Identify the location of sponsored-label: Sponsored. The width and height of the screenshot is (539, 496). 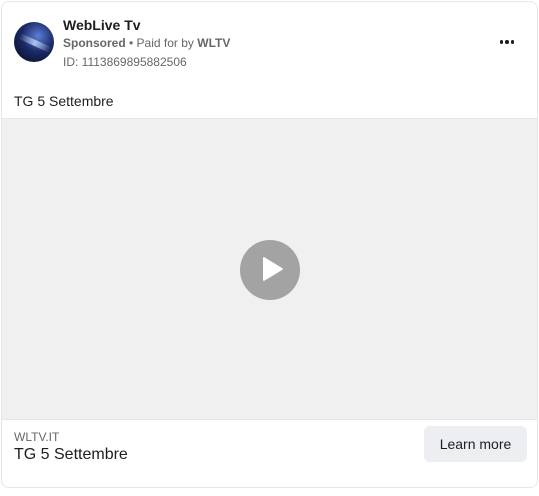
(94, 43).